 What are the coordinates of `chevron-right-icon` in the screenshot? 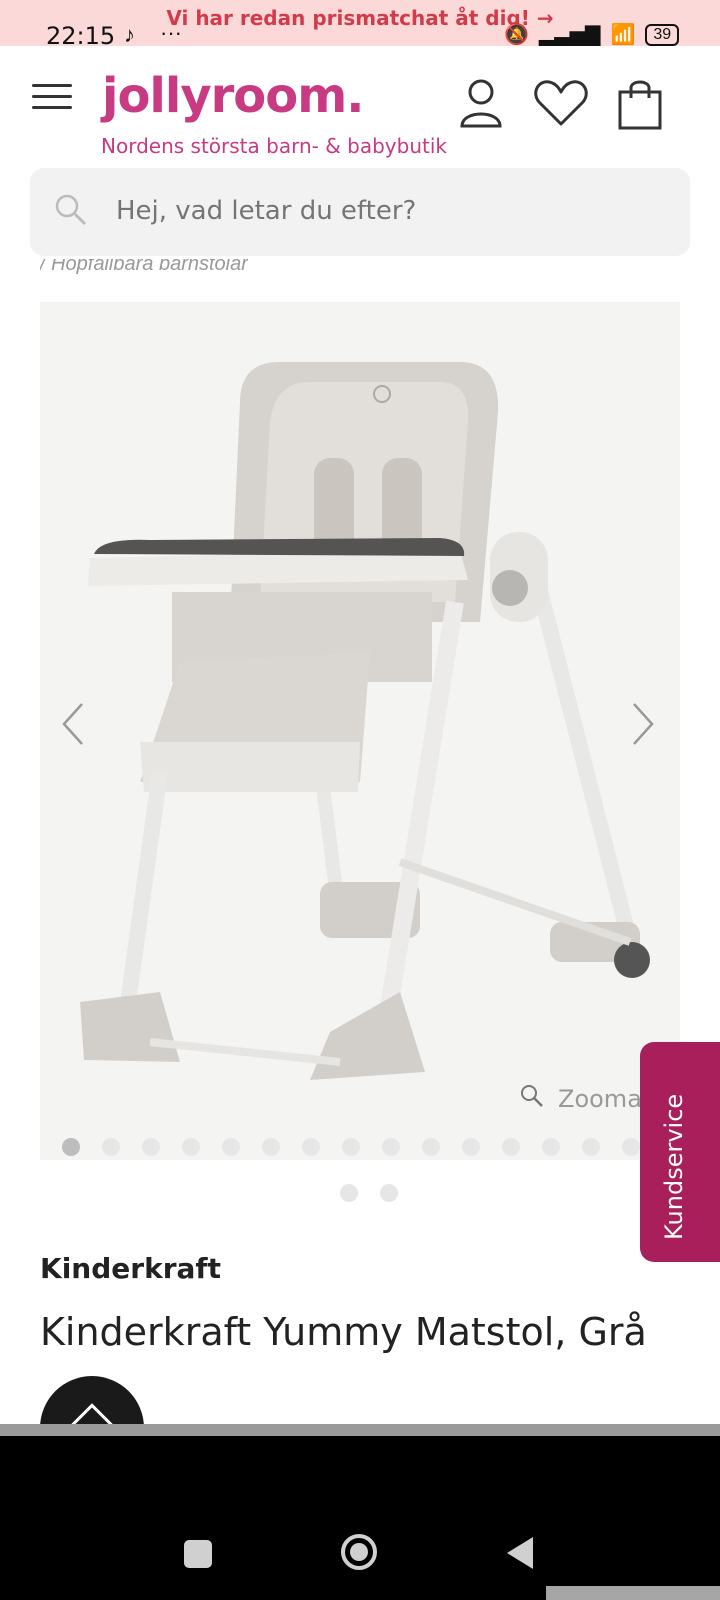 It's located at (643, 726).